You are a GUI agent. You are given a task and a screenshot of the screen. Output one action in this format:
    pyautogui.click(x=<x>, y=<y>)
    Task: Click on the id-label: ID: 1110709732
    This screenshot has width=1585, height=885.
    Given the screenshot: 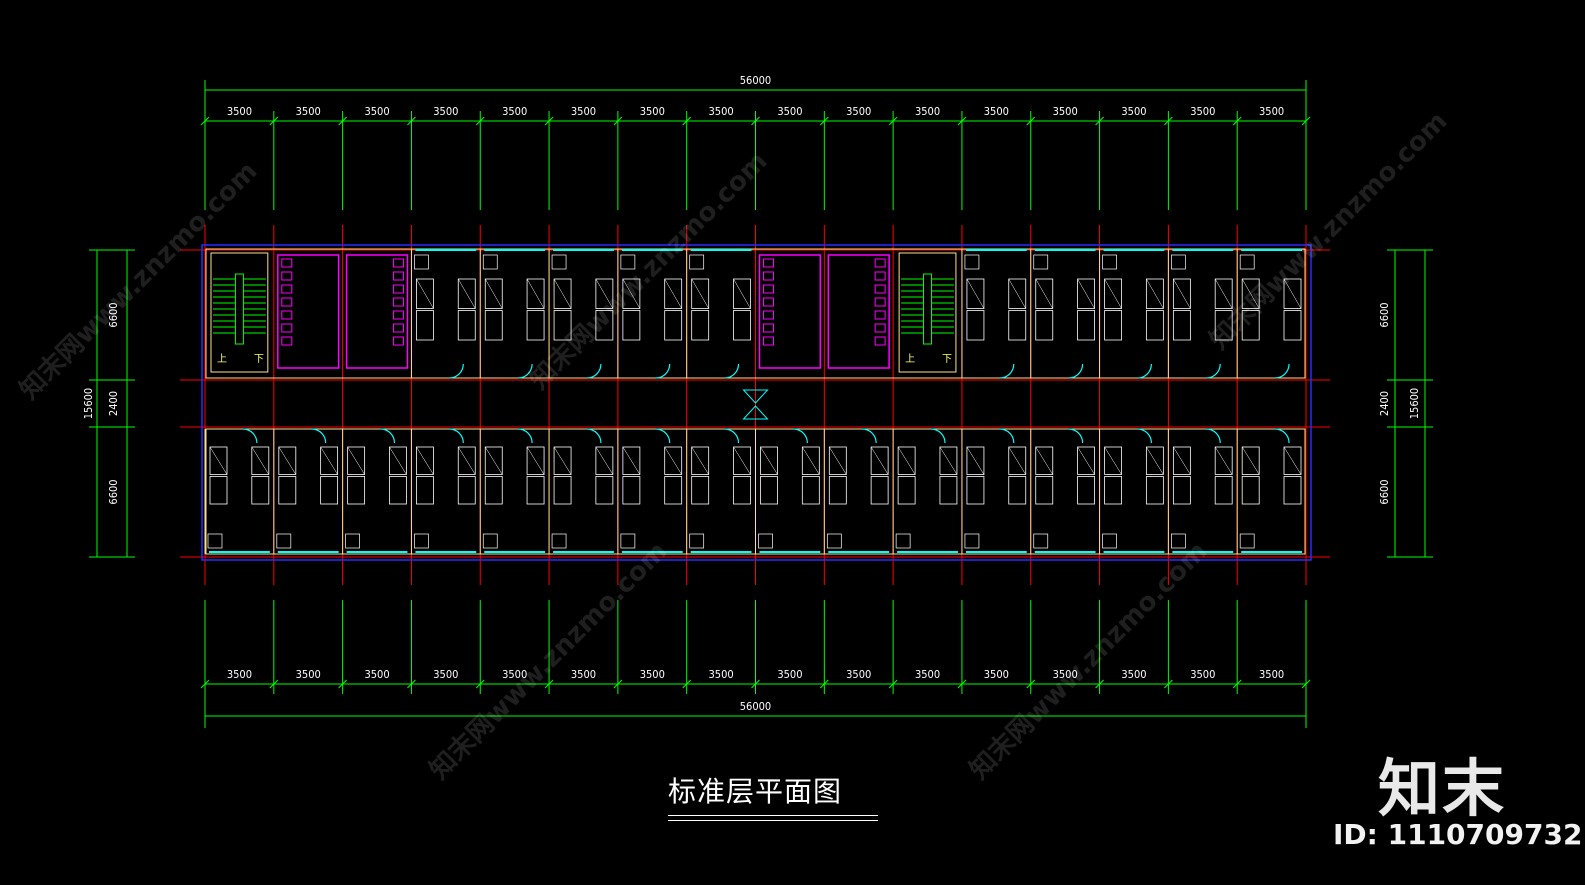 What is the action you would take?
    pyautogui.click(x=1458, y=834)
    